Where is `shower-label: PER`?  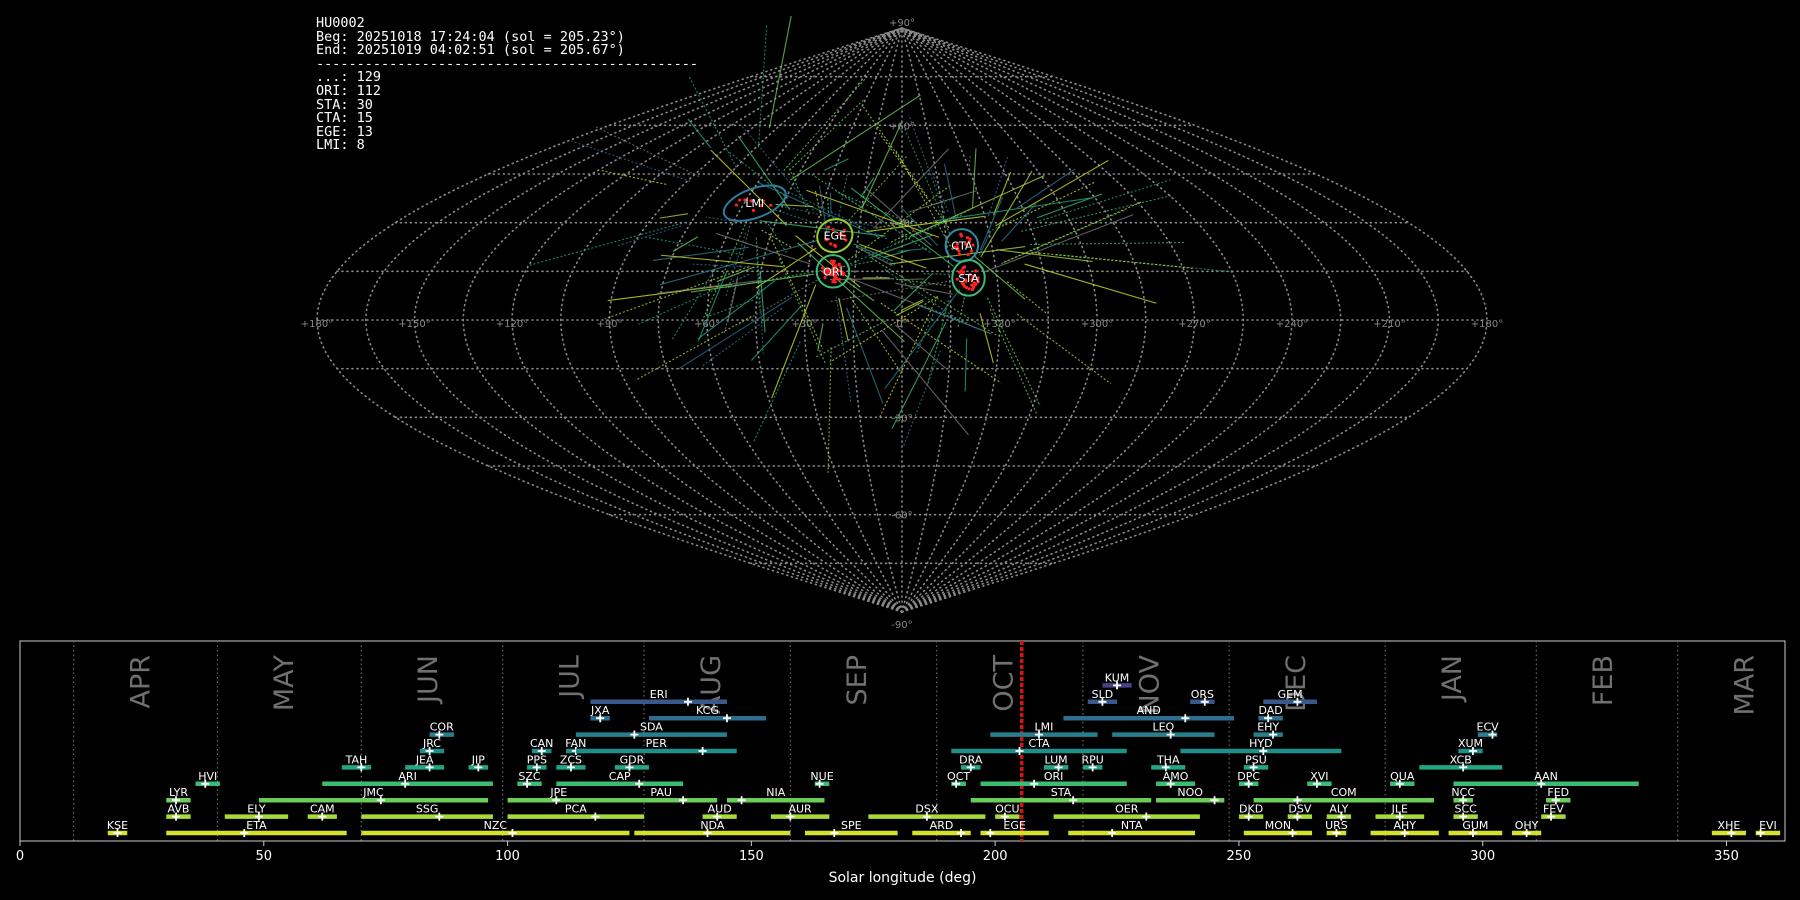
shower-label: PER is located at coordinates (657, 743).